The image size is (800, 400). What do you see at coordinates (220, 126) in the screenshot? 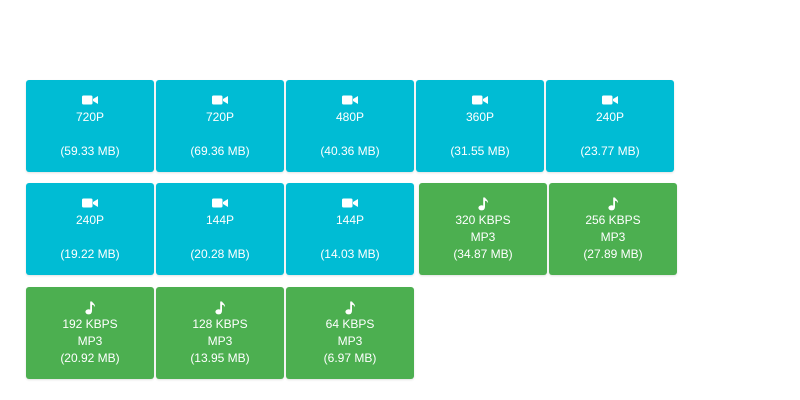
I see `video-download-button: 720P (69.36 MB)` at bounding box center [220, 126].